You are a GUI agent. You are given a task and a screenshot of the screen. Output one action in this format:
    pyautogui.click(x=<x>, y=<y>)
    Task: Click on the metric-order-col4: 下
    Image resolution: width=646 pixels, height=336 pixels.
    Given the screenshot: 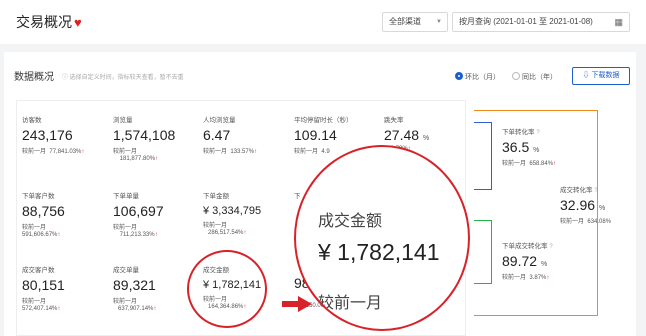 What is the action you would take?
    pyautogui.click(x=297, y=196)
    